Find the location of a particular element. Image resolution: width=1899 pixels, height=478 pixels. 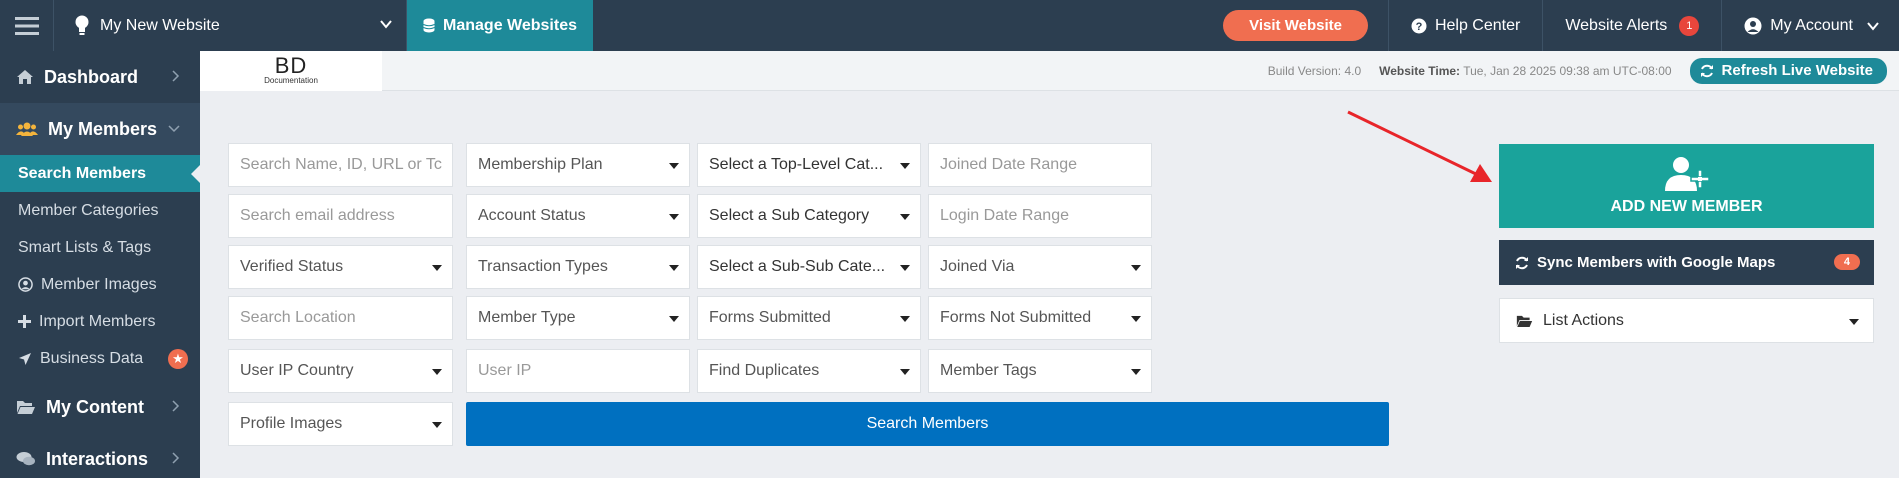

sync-google-maps-label: Sync Members with Google Maps is located at coordinates (1656, 262).